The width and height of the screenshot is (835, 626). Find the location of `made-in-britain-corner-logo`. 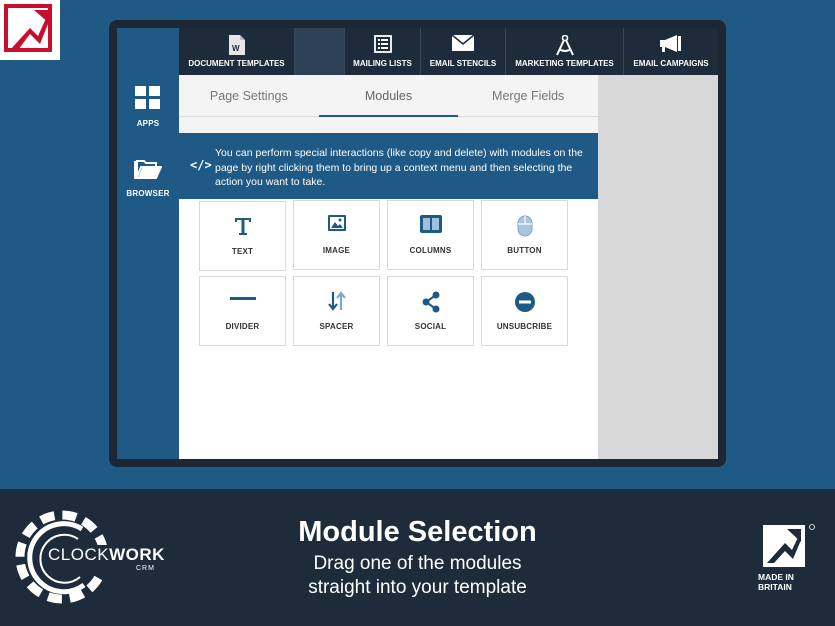

made-in-britain-corner-logo is located at coordinates (30, 30).